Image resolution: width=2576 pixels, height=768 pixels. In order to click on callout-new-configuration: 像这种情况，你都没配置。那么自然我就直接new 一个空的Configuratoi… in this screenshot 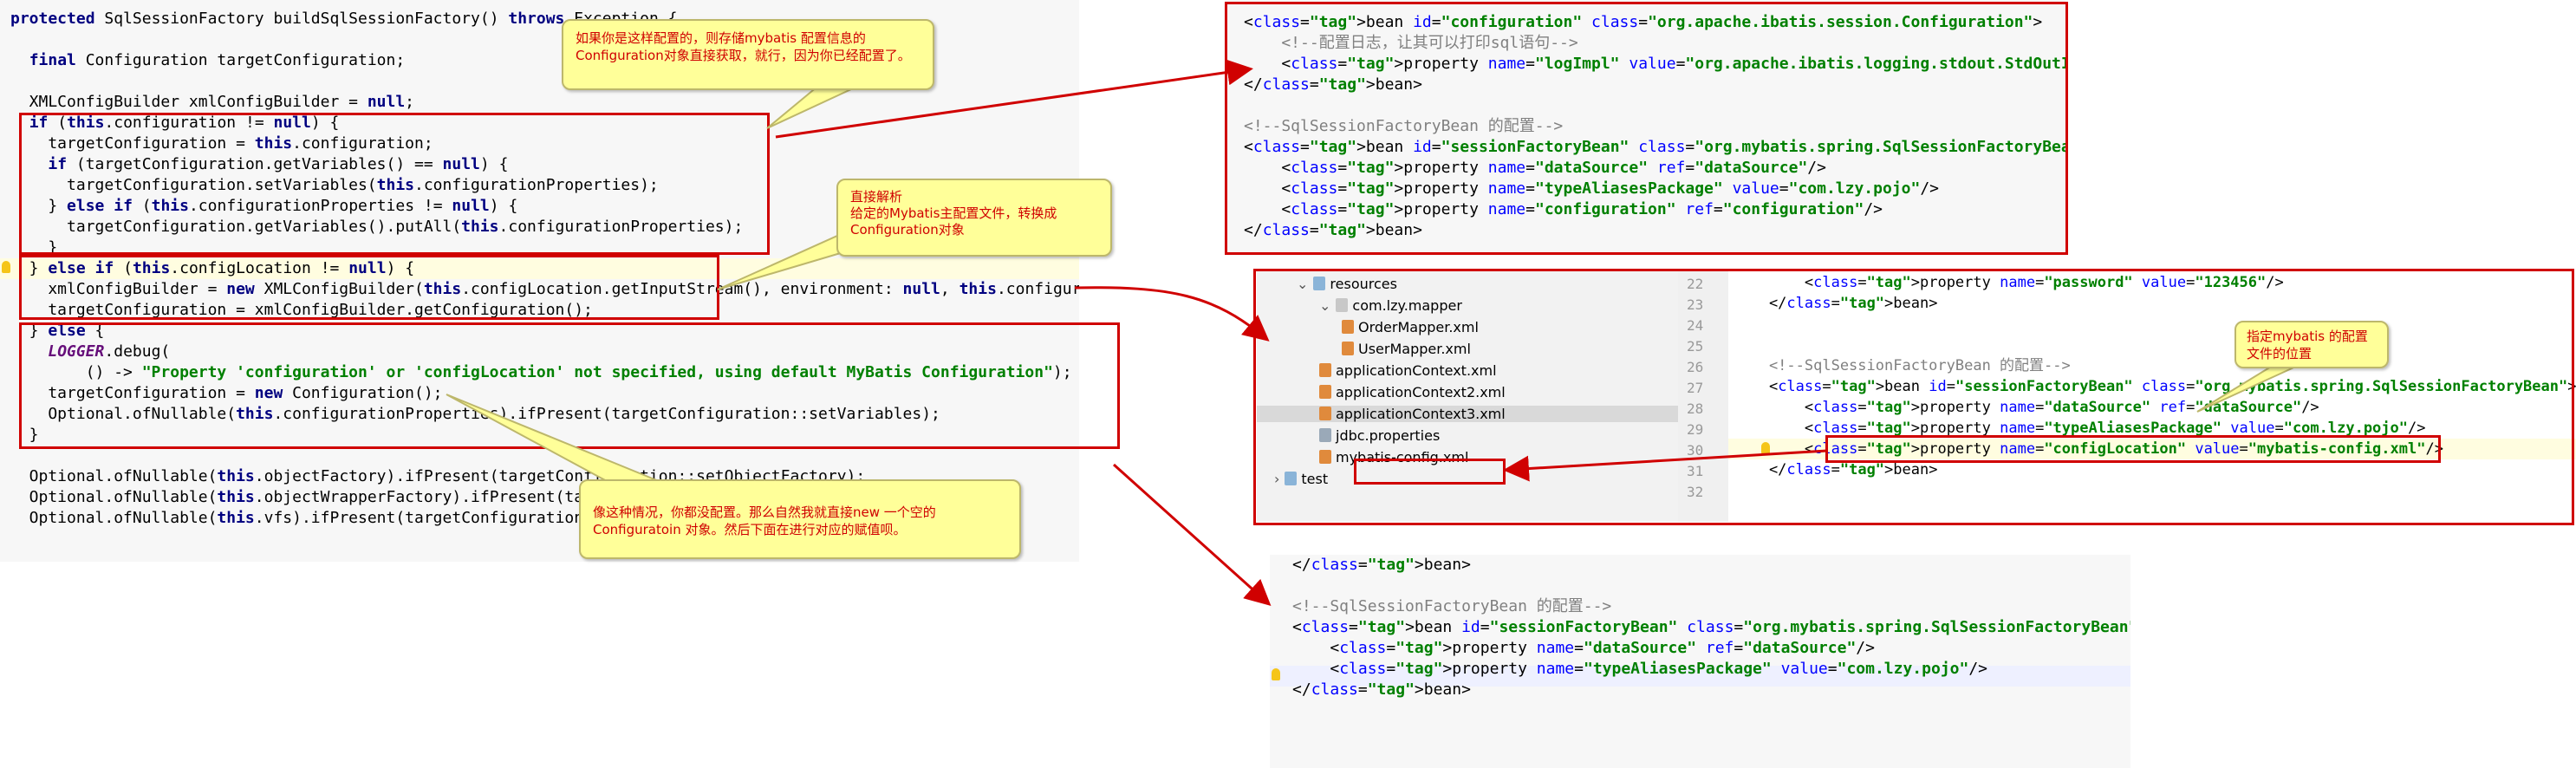, I will do `click(800, 519)`.